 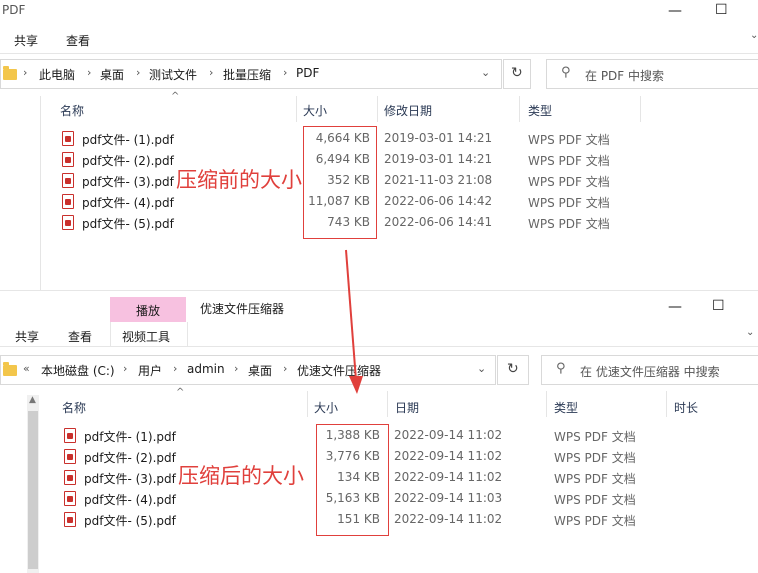 I want to click on arrow-head-icon, so click(x=356, y=385).